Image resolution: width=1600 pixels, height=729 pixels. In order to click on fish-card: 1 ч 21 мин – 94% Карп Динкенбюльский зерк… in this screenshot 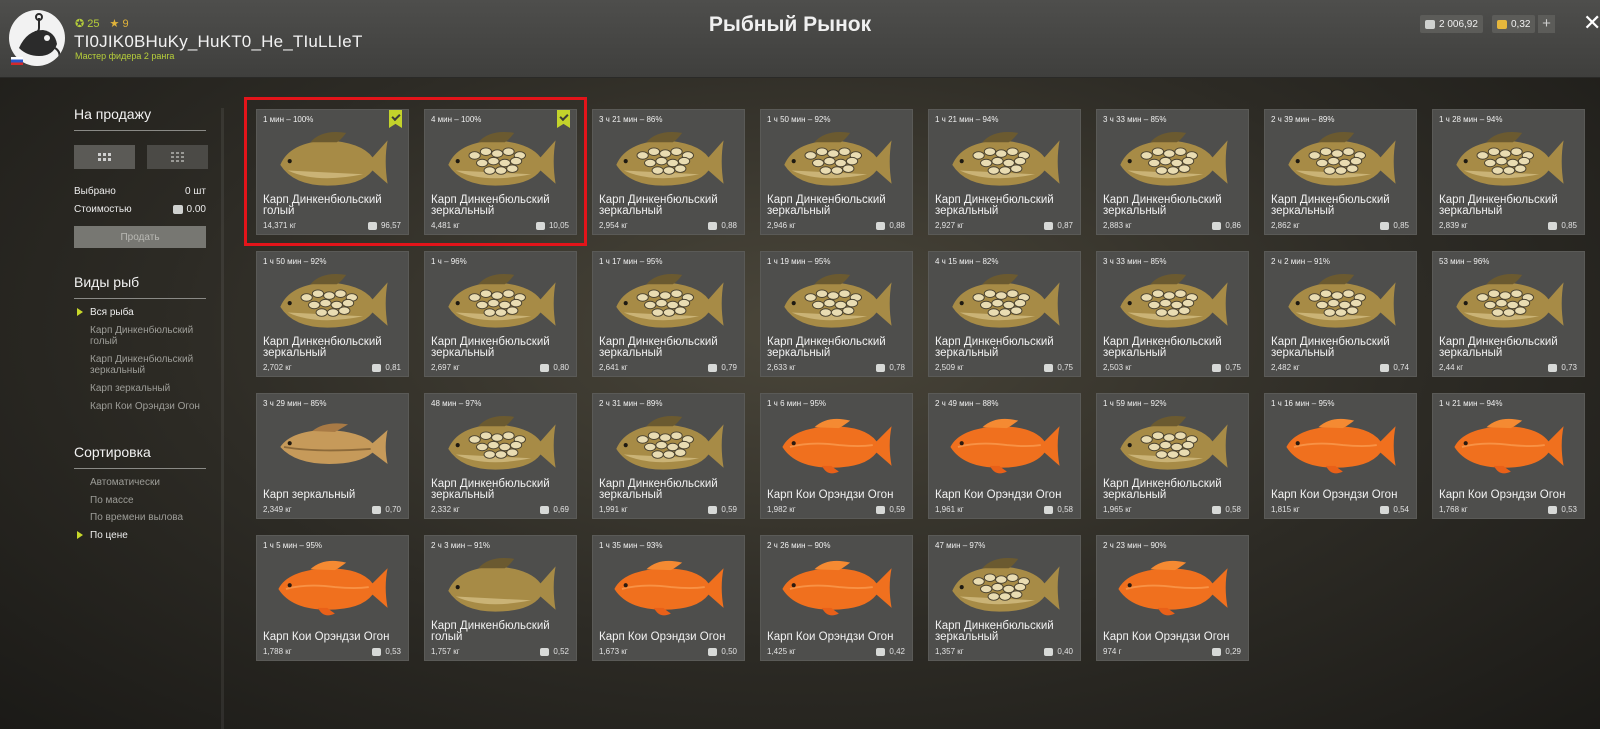, I will do `click(1004, 172)`.